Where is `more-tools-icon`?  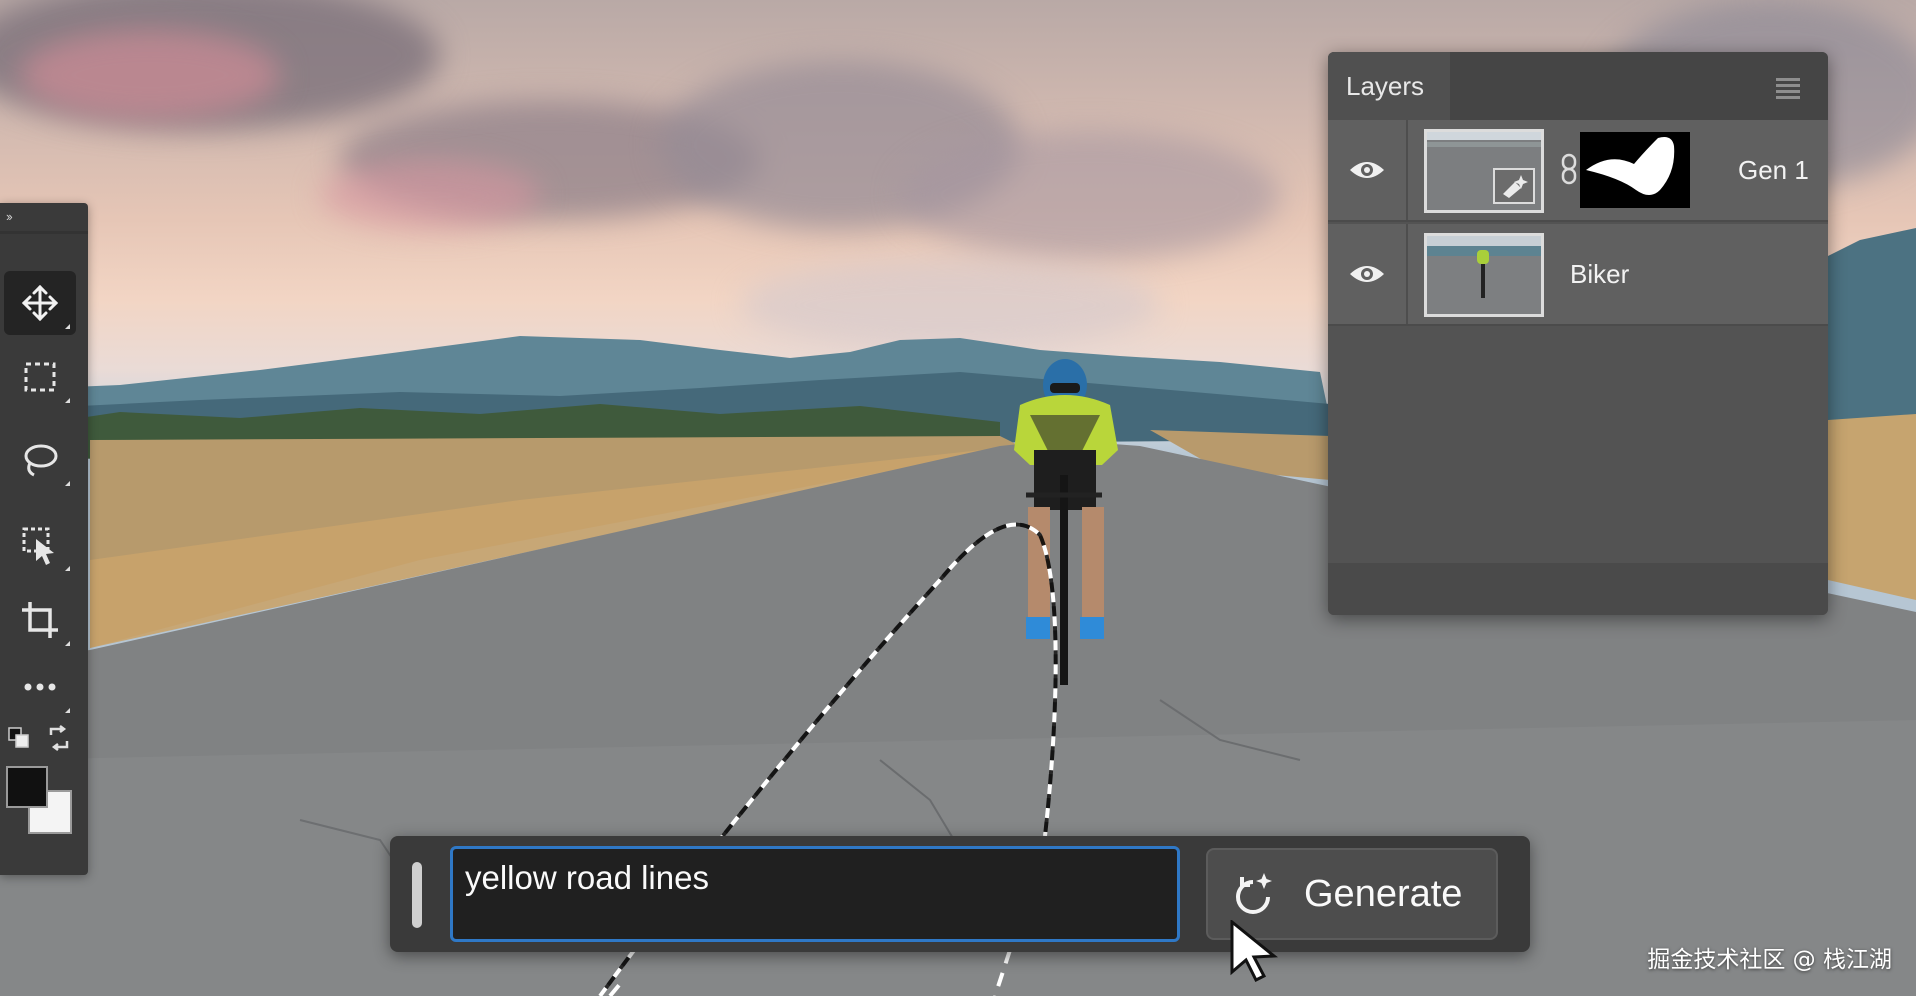
more-tools-icon is located at coordinates (40, 687).